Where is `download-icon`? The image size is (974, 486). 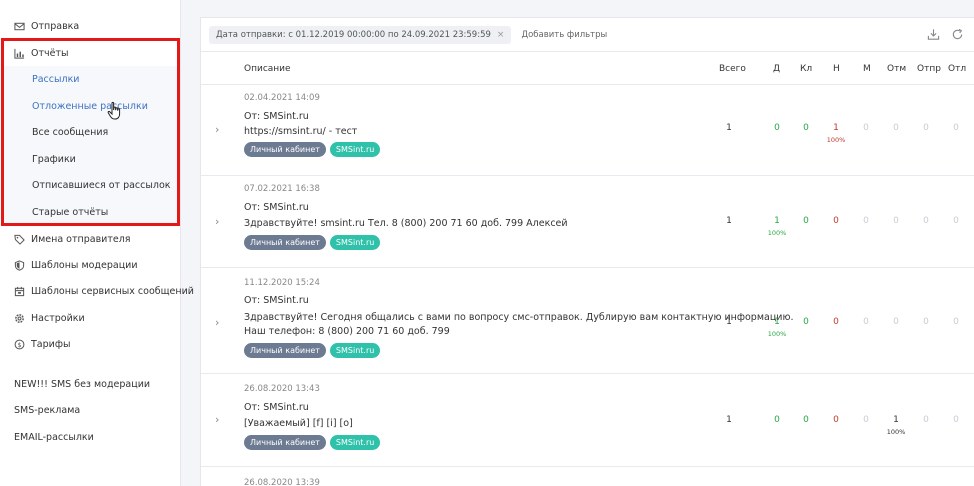 download-icon is located at coordinates (933, 34).